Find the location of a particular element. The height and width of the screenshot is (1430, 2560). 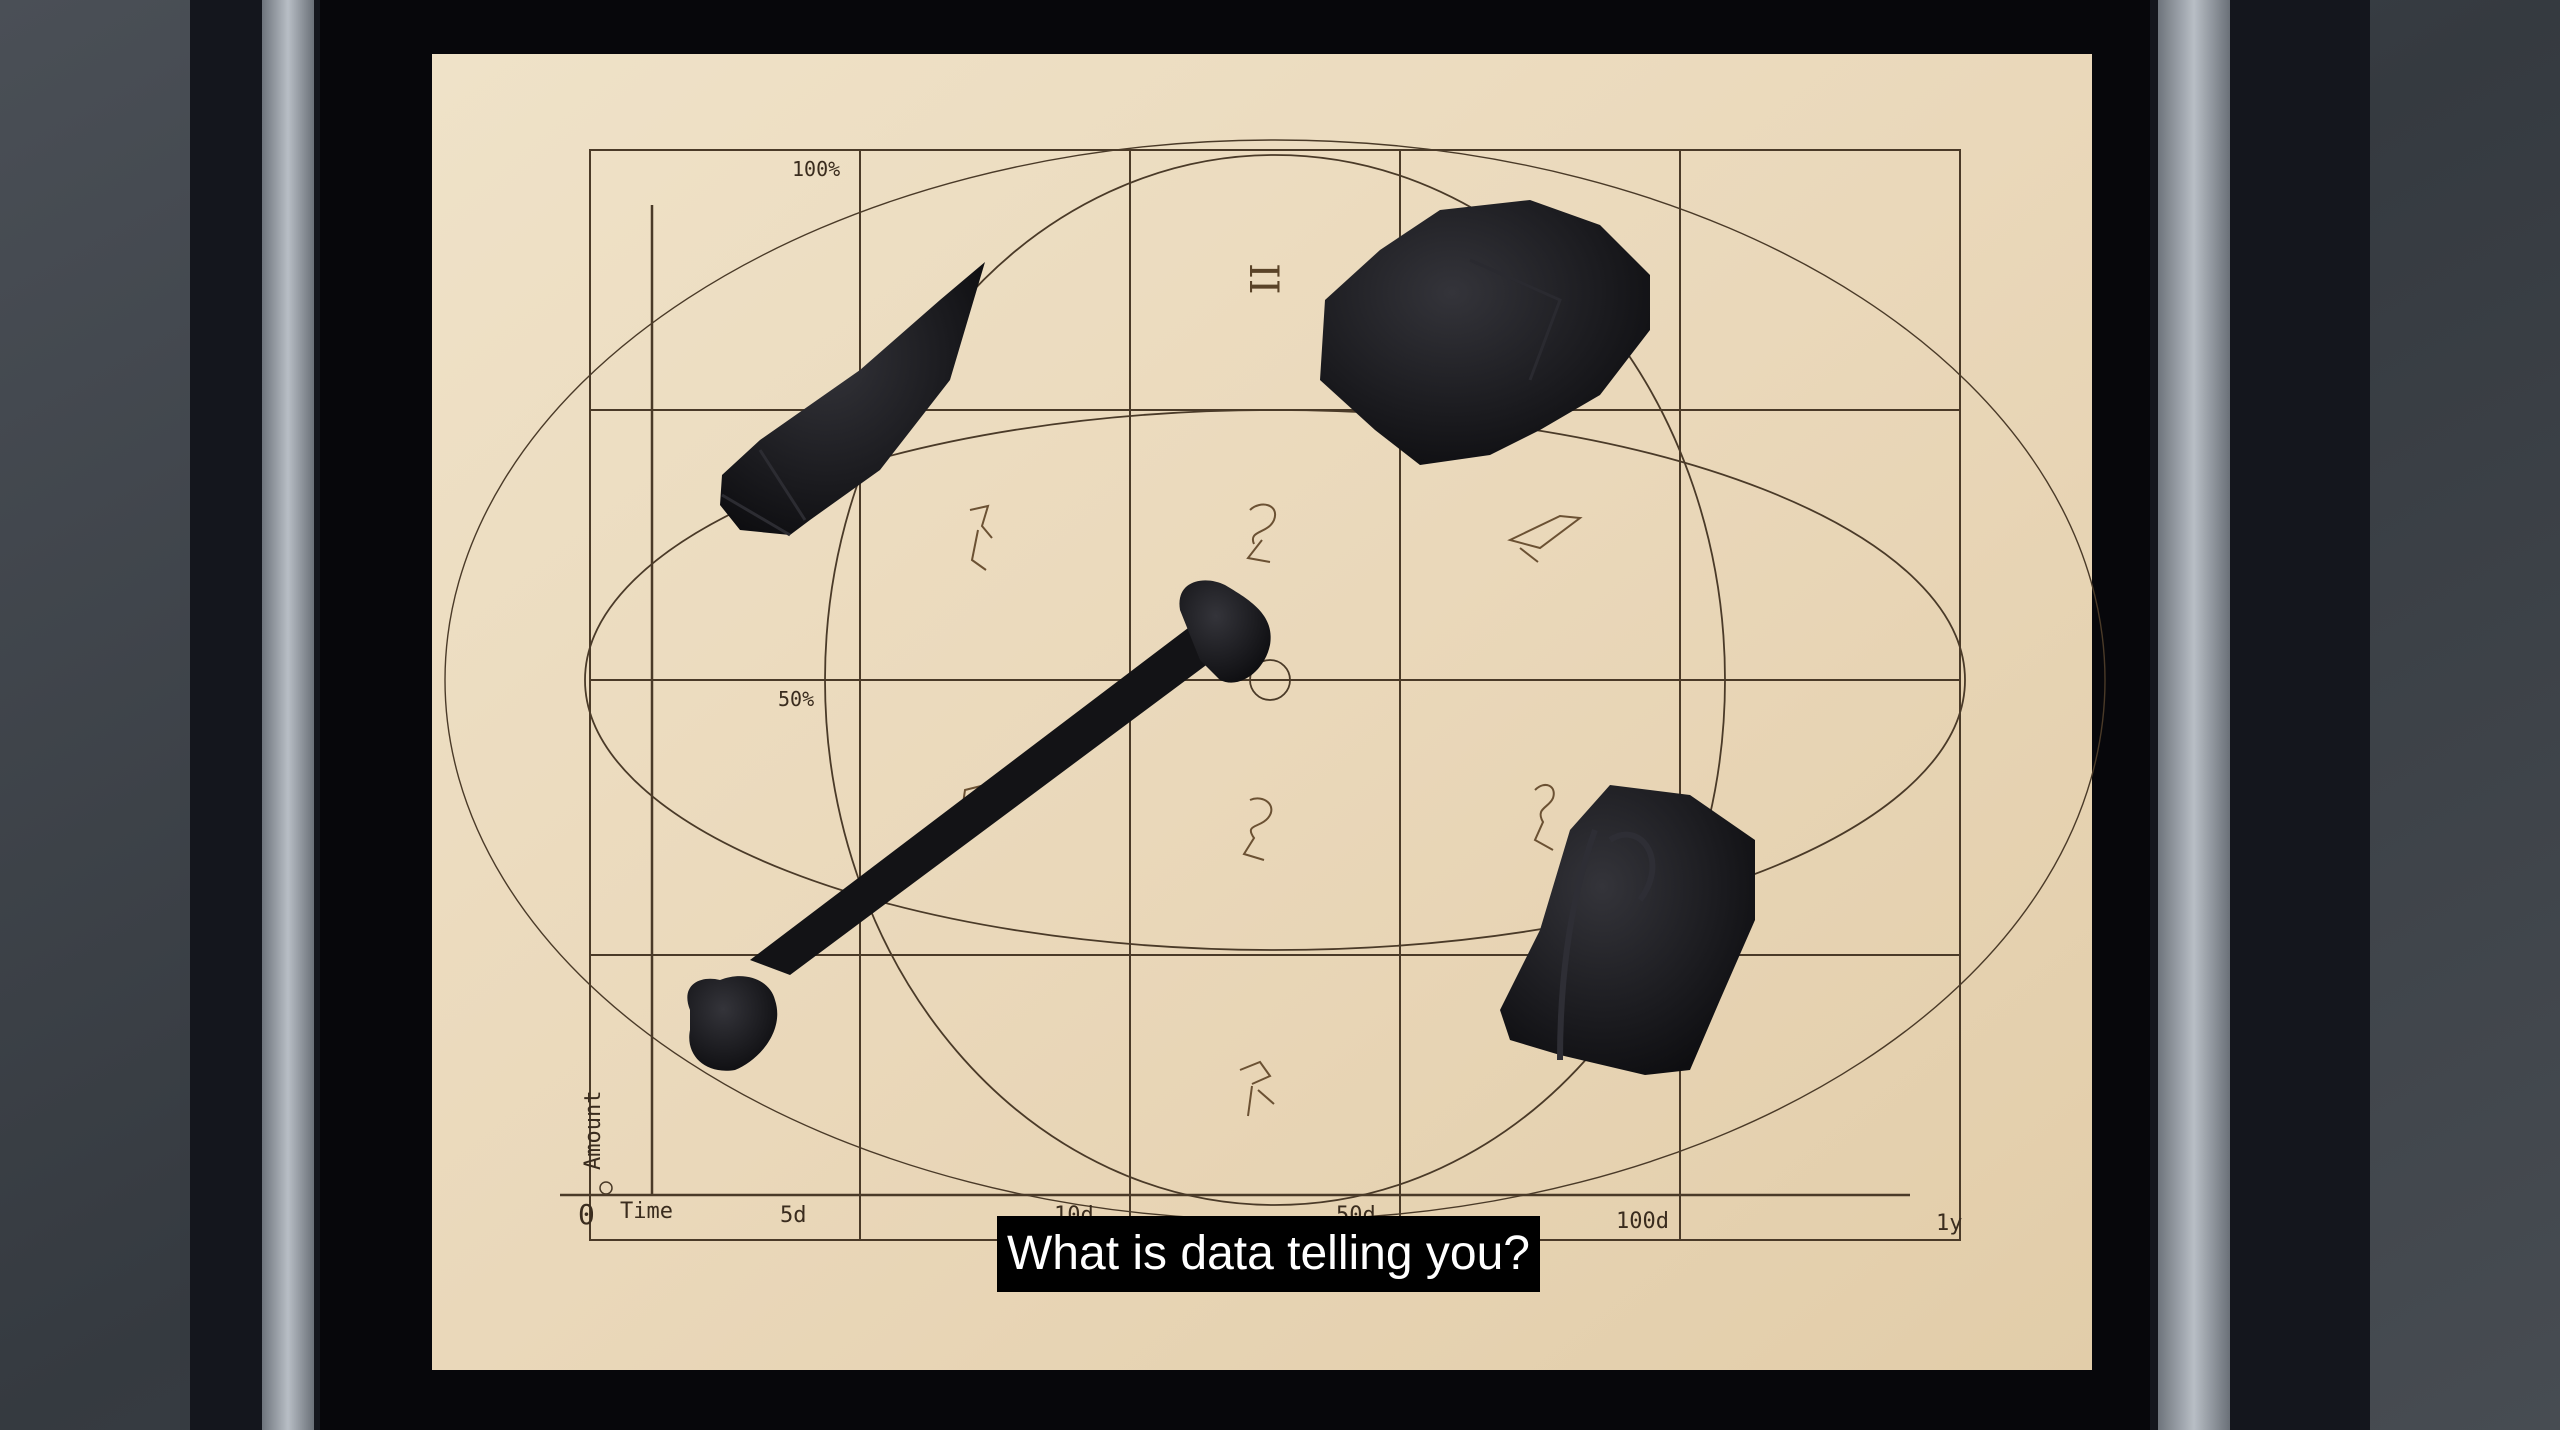

caption-text: What is data telling you? is located at coordinates (1268, 1253).